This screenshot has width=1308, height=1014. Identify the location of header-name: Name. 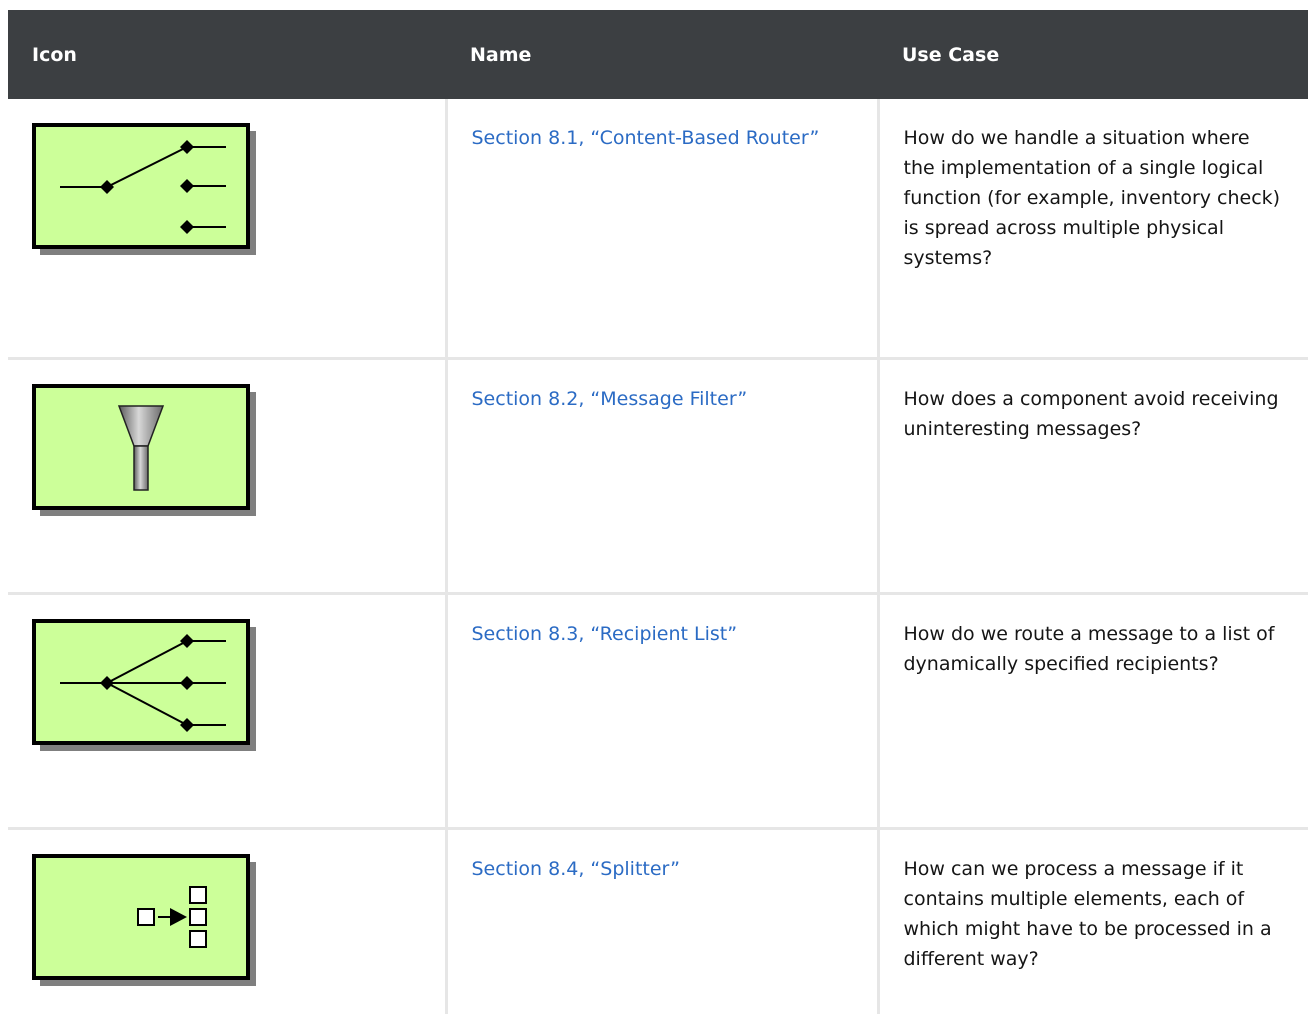
(662, 54).